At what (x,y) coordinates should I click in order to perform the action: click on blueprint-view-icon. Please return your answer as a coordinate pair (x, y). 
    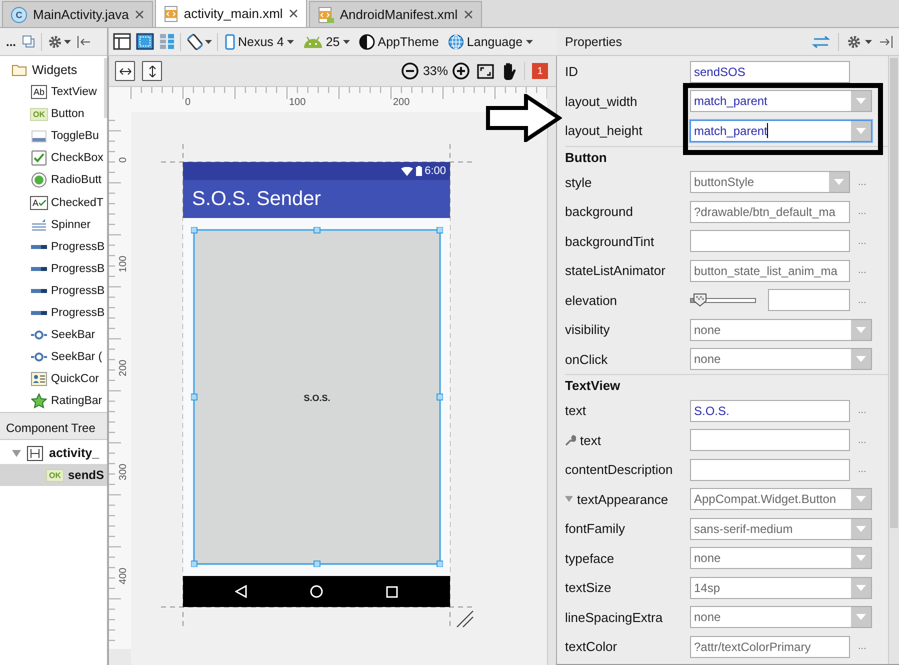
    Looking at the image, I should click on (145, 41).